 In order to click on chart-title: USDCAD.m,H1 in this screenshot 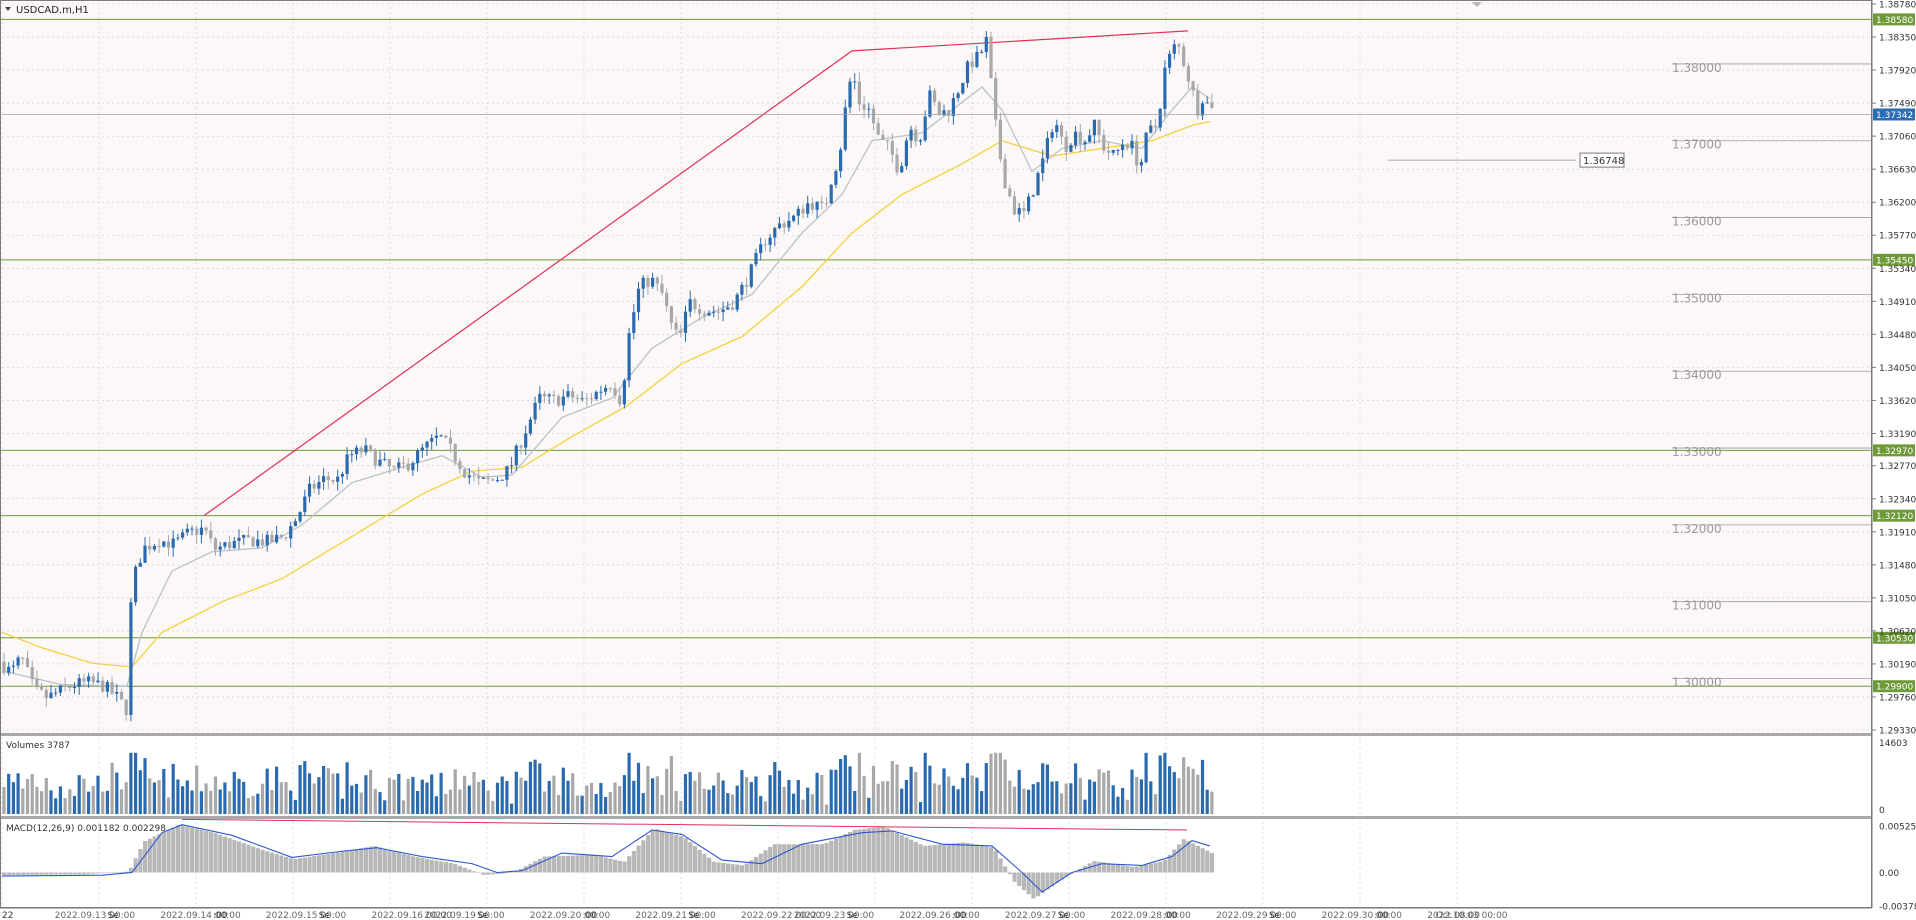, I will do `click(47, 10)`.